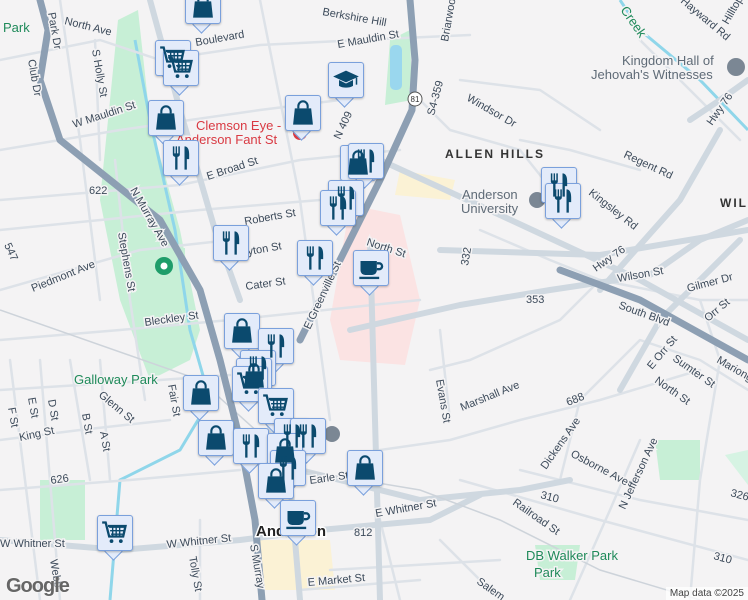 Image resolution: width=748 pixels, height=600 pixels. I want to click on poi-anderson-university: University, so click(490, 208).